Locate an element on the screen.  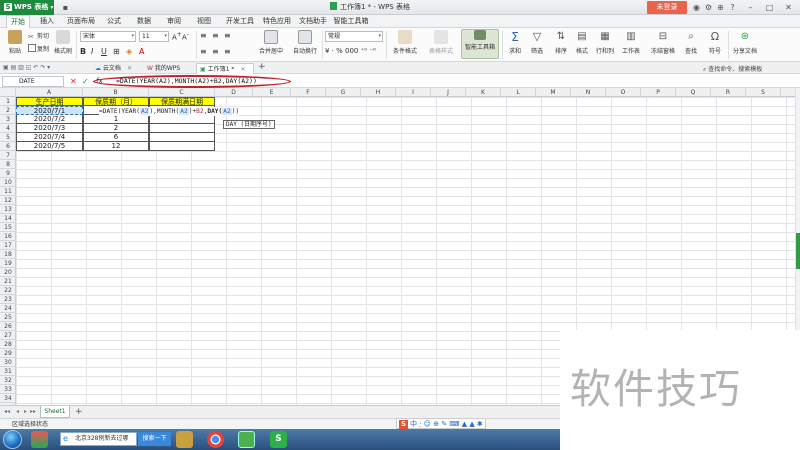
row-header-12: 12 is located at coordinates (8, 200).